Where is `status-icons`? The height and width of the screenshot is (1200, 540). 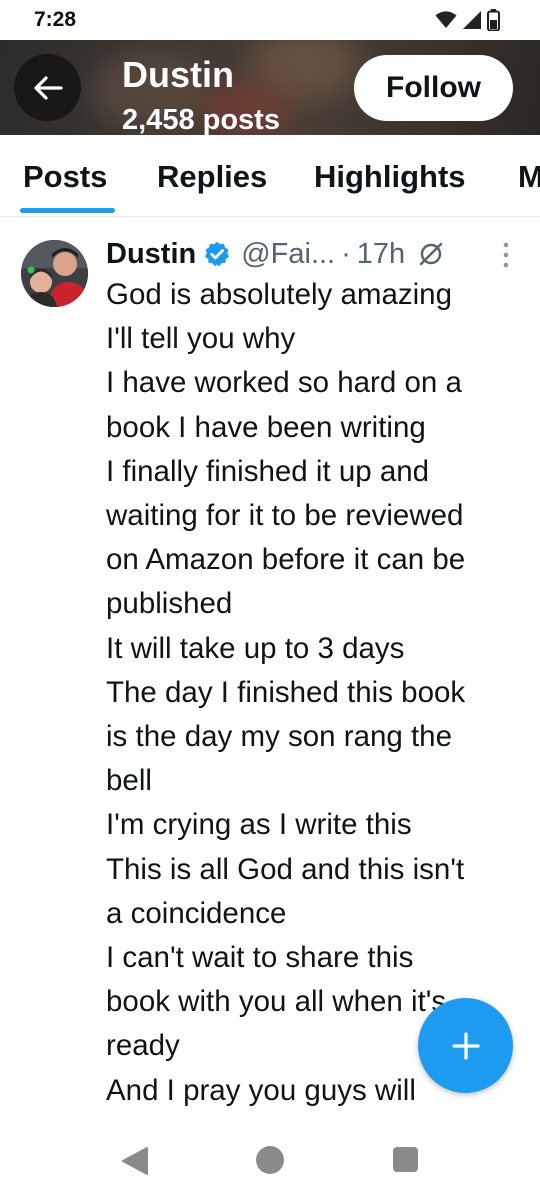
status-icons is located at coordinates (467, 20).